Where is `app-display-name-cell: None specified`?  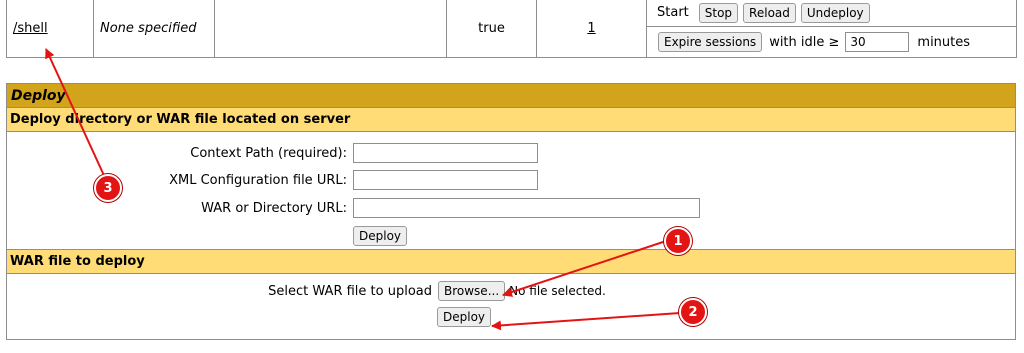
app-display-name-cell: None specified is located at coordinates (154, 29).